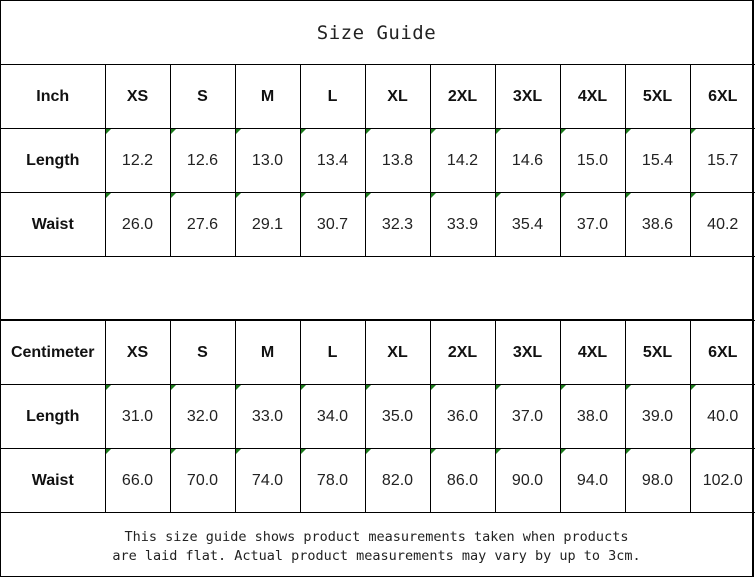 The image size is (756, 578). Describe the element at coordinates (267, 160) in the screenshot. I see `measurement-cell: 13.0` at that location.